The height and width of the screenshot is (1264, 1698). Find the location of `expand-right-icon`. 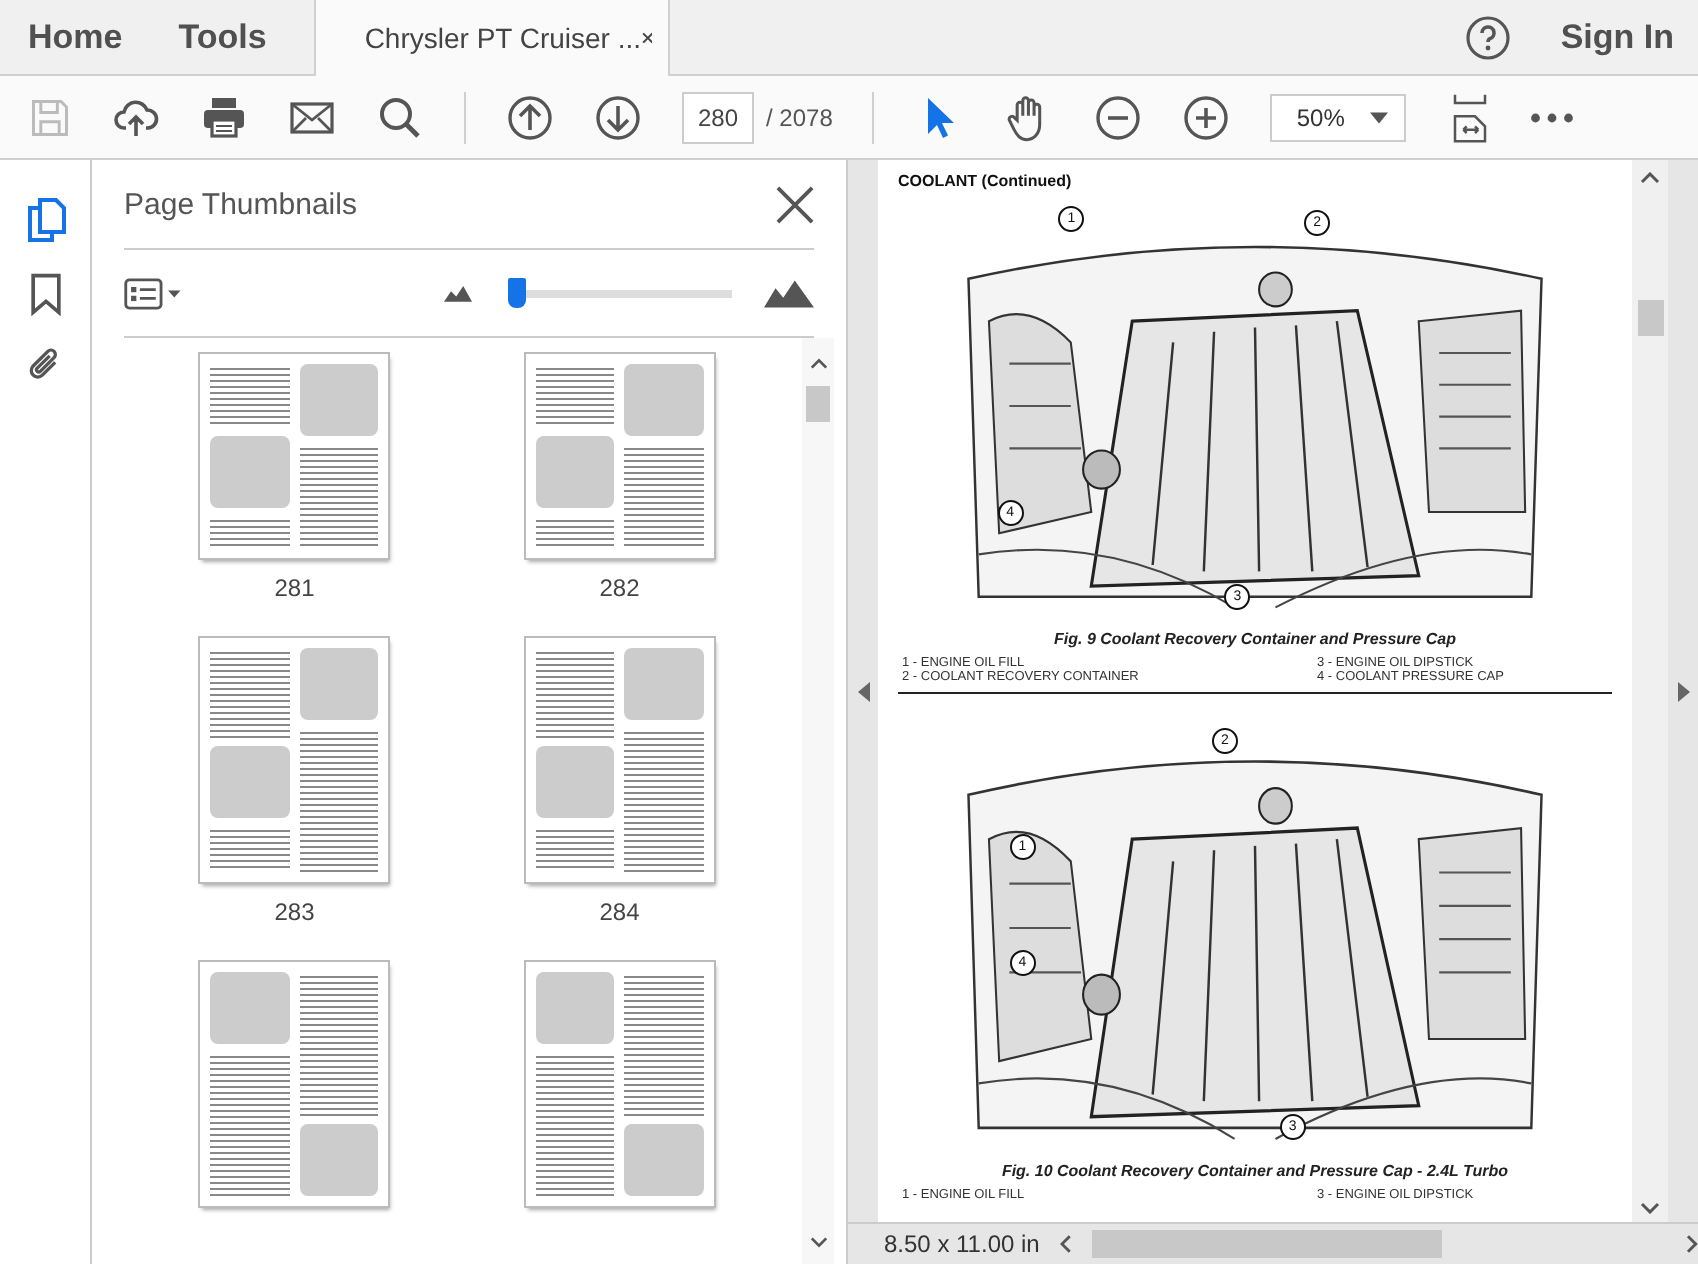

expand-right-icon is located at coordinates (1683, 691).